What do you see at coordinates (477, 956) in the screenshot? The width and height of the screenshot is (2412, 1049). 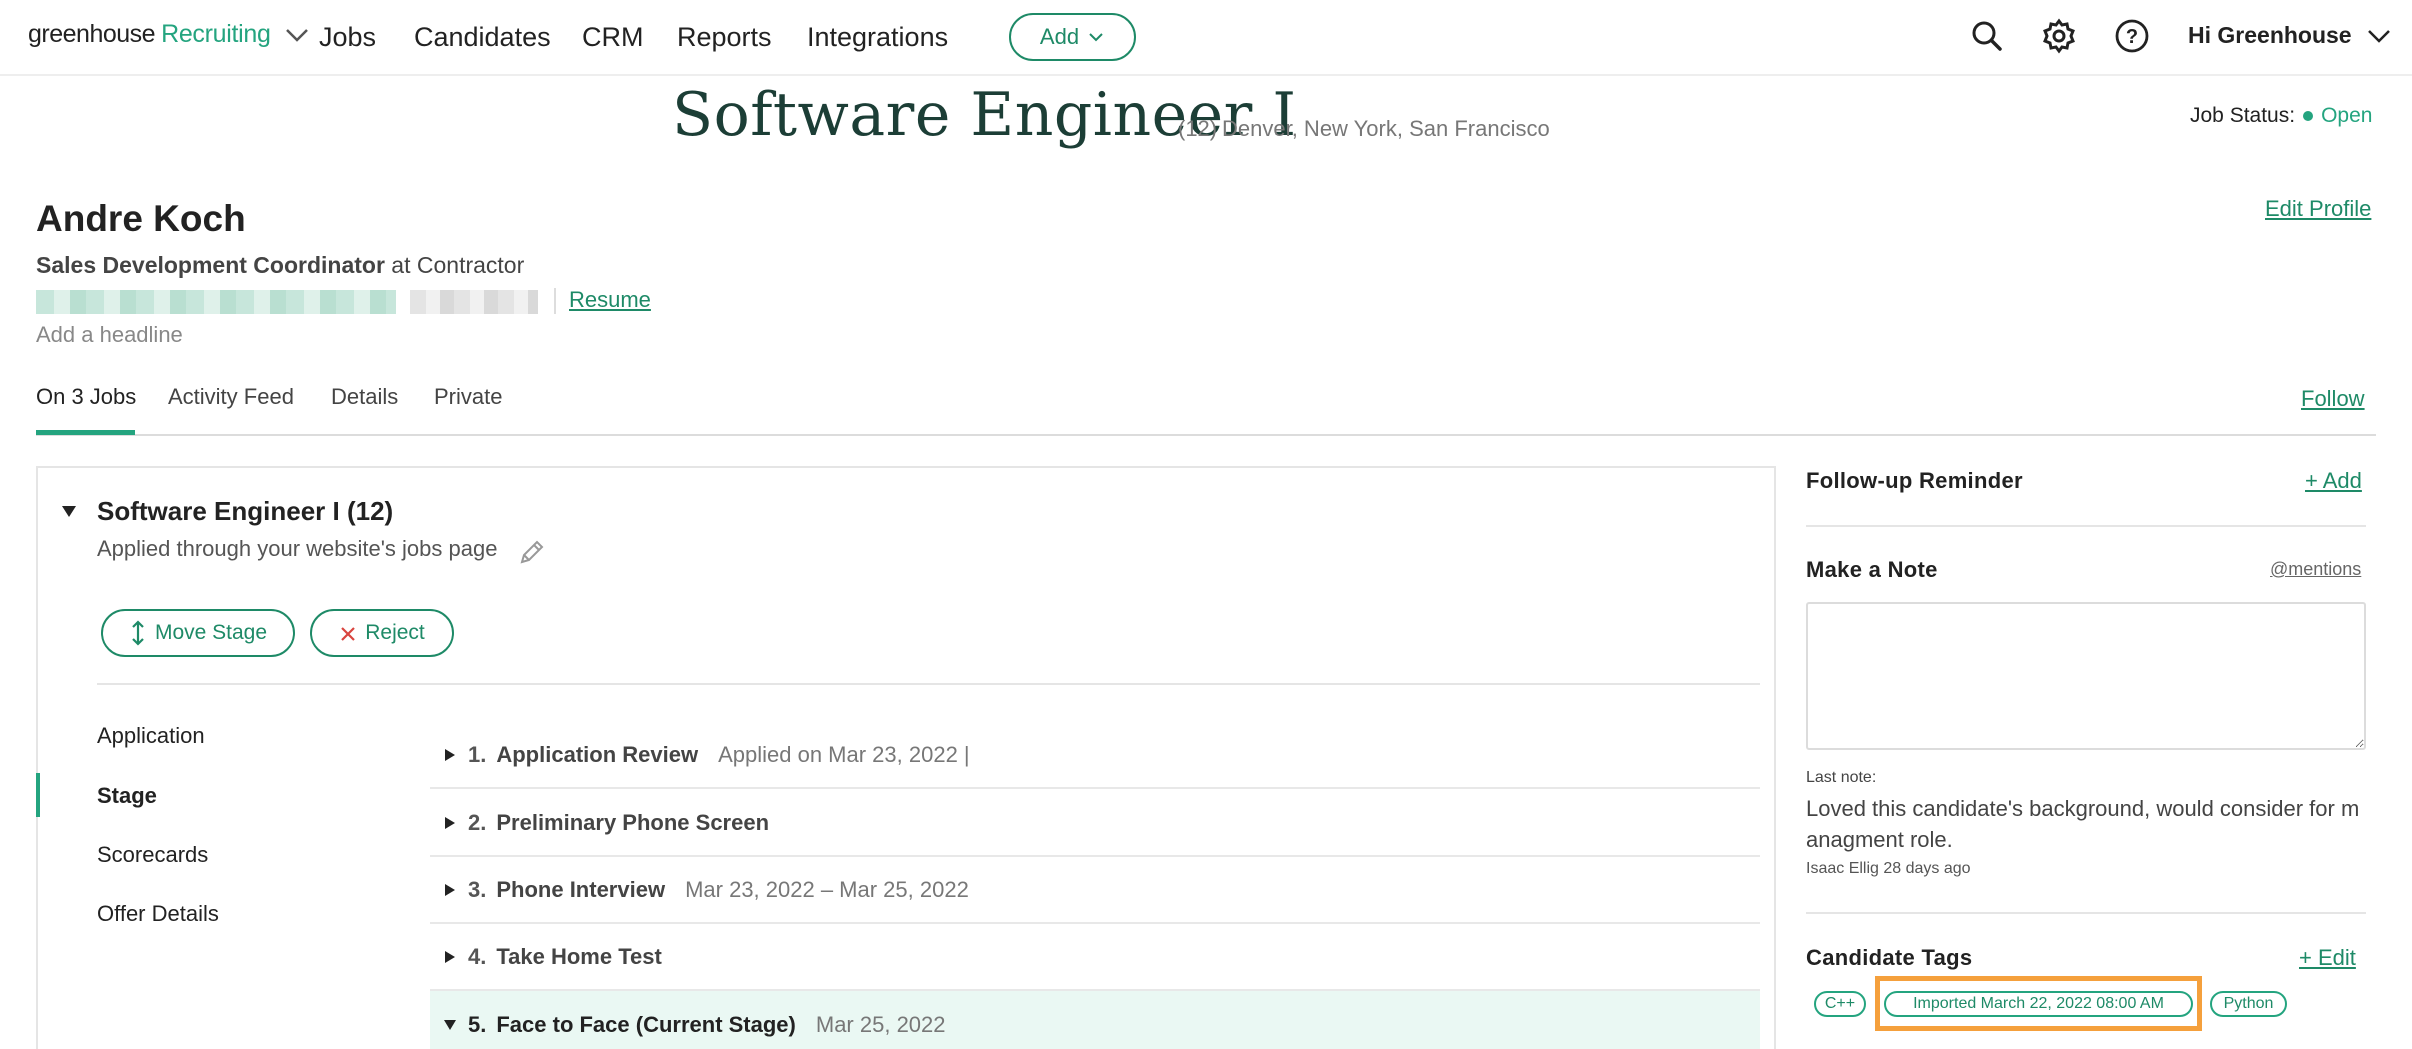 I see `stage-number: 4.` at bounding box center [477, 956].